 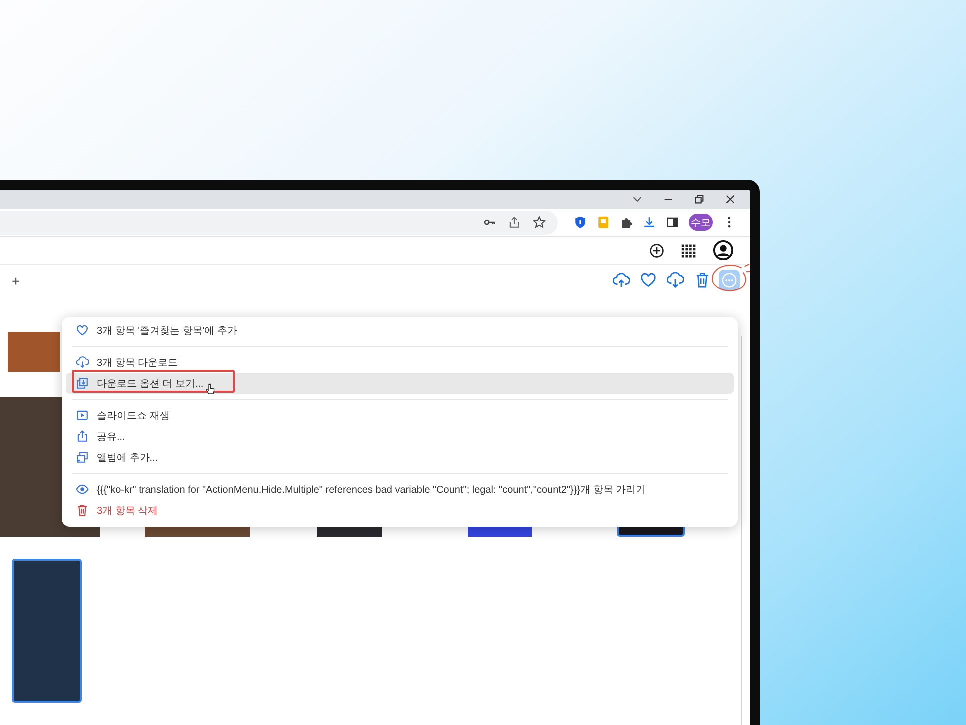 I want to click on menu-item: 3개 항목 '즐겨찾는 항목'에 추가, so click(x=400, y=330).